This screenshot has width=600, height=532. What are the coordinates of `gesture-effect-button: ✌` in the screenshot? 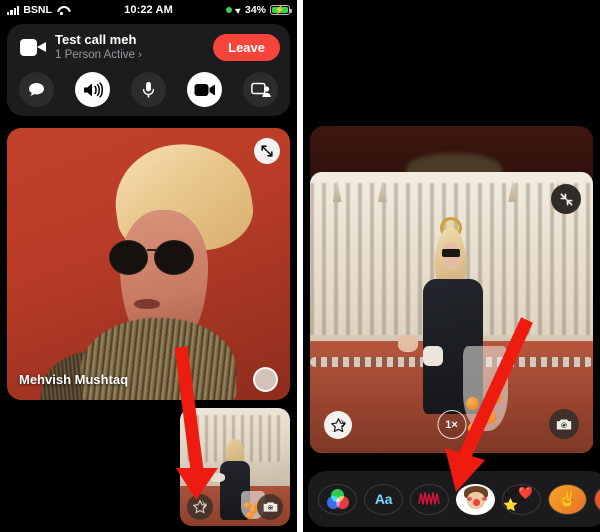 It's located at (567, 499).